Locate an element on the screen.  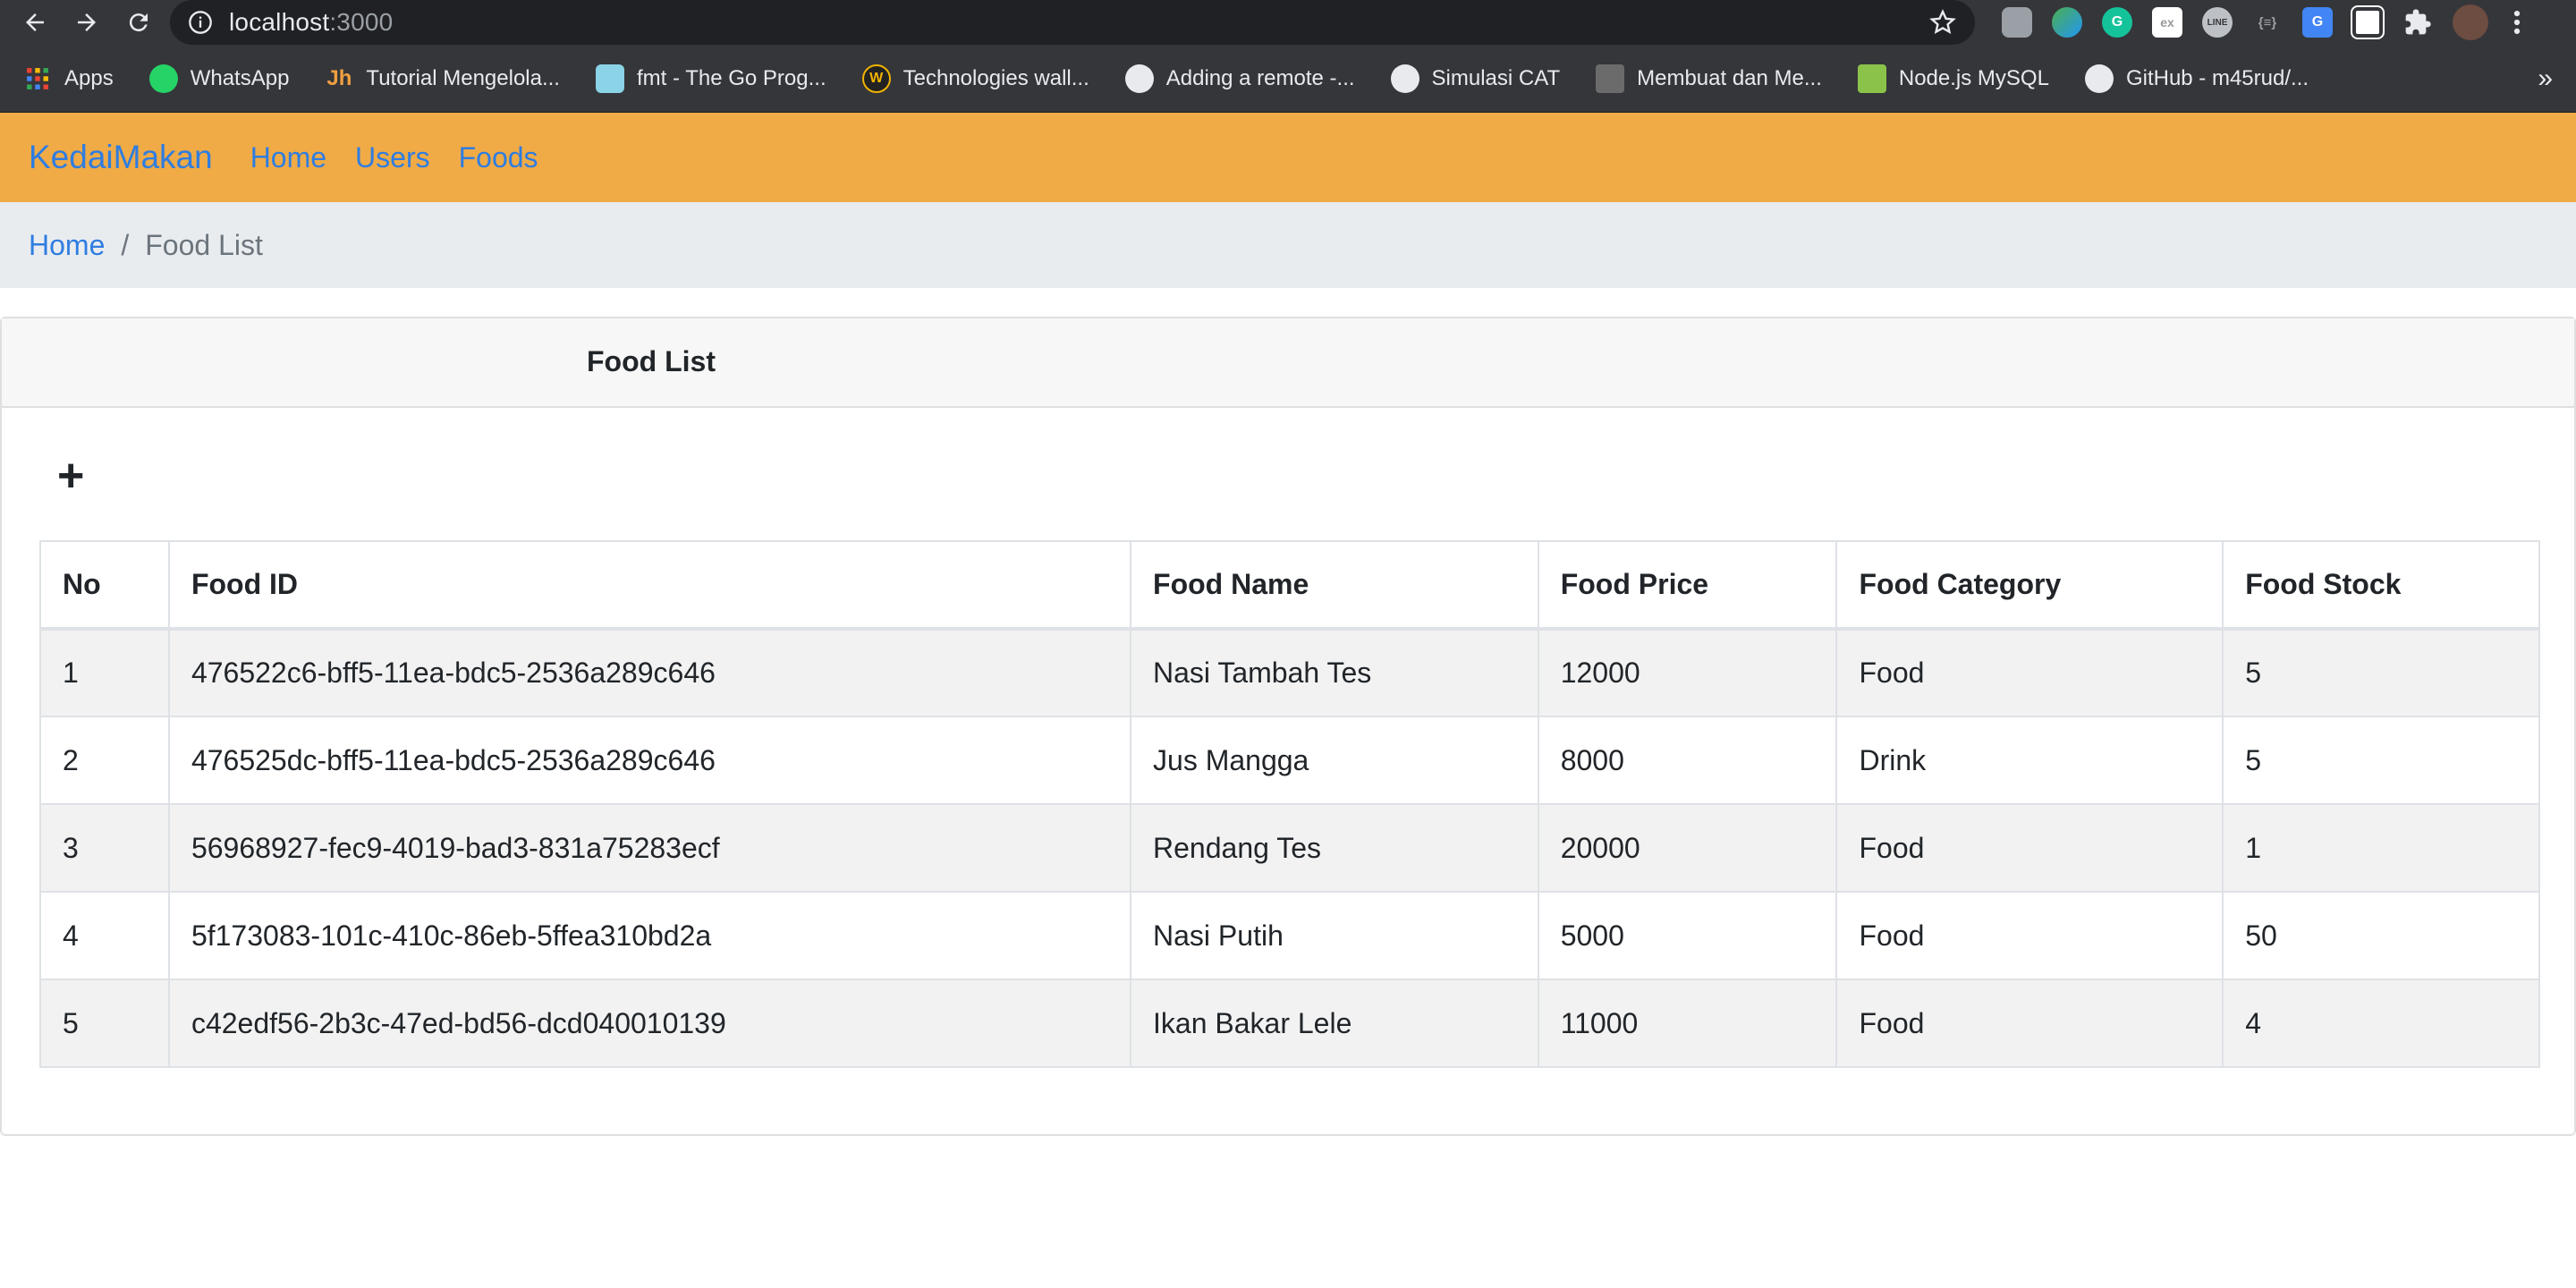
cell-no: 1 is located at coordinates (104, 672).